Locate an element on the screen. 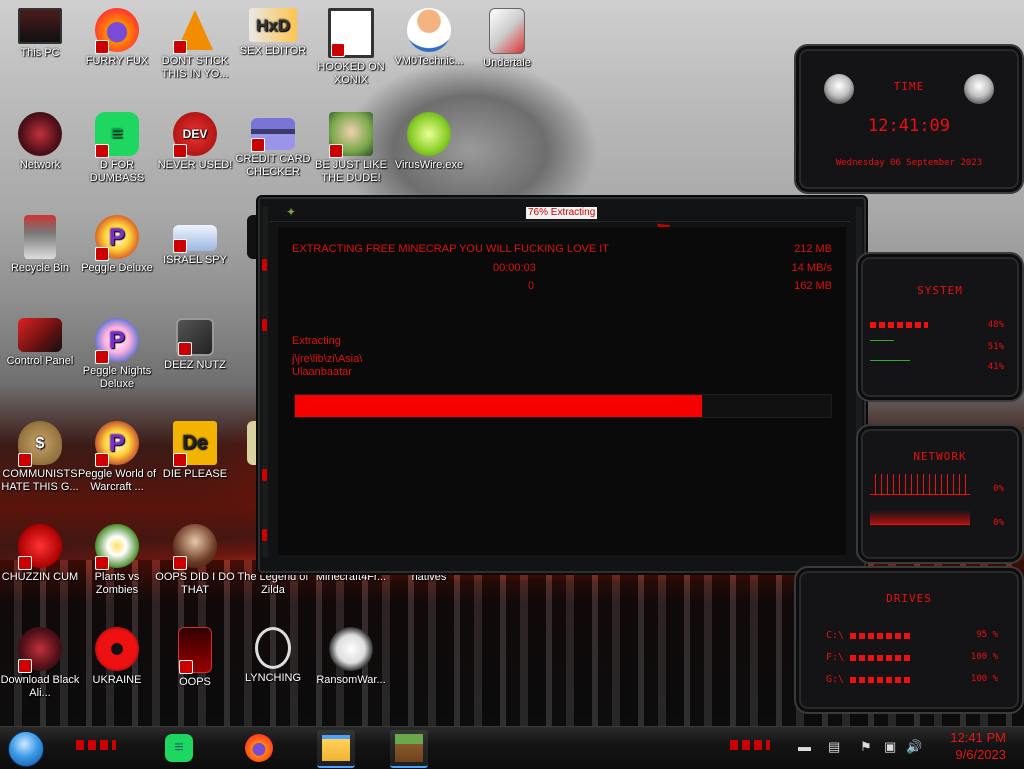 The height and width of the screenshot is (769, 1024). desktop-icon-peggle-nights: P Peggle Nights Deluxe is located at coordinates (117, 354).